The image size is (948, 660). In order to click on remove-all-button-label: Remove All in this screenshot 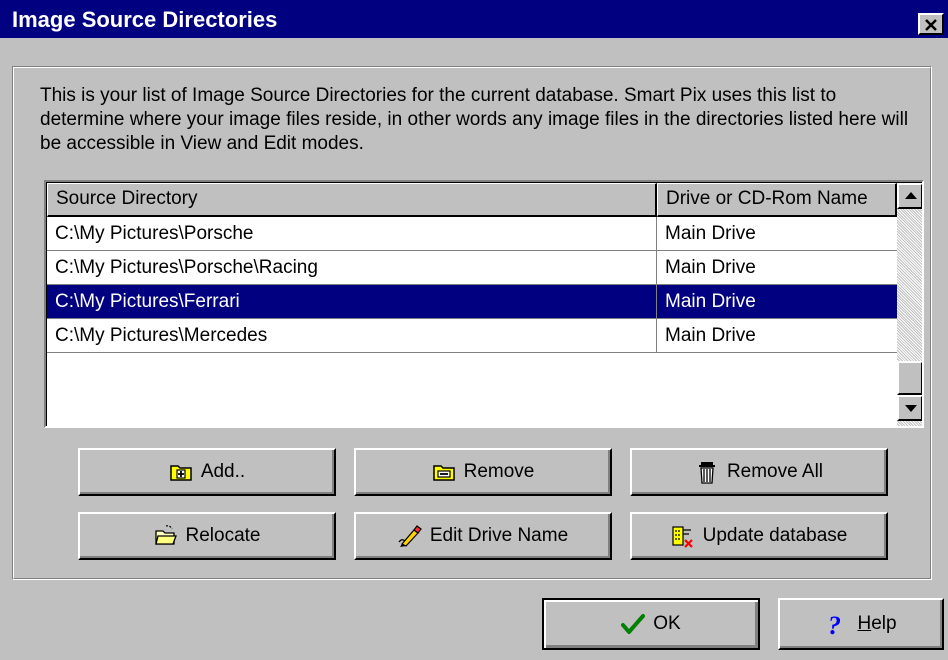, I will do `click(775, 471)`.